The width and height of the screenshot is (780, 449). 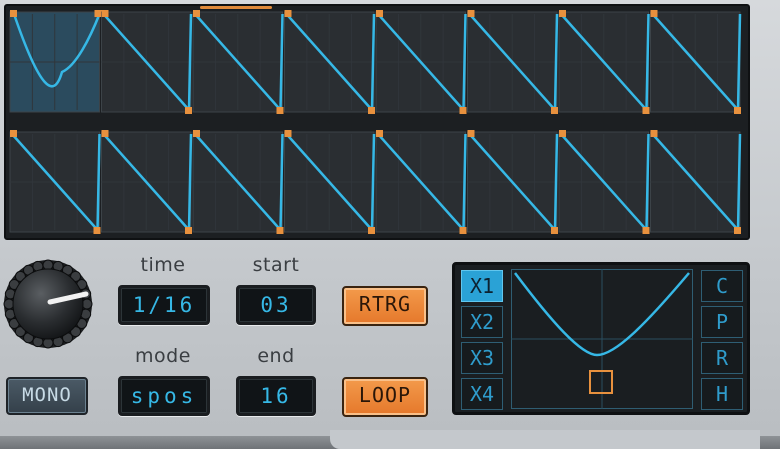 What do you see at coordinates (722, 286) in the screenshot?
I see `curve-button: C` at bounding box center [722, 286].